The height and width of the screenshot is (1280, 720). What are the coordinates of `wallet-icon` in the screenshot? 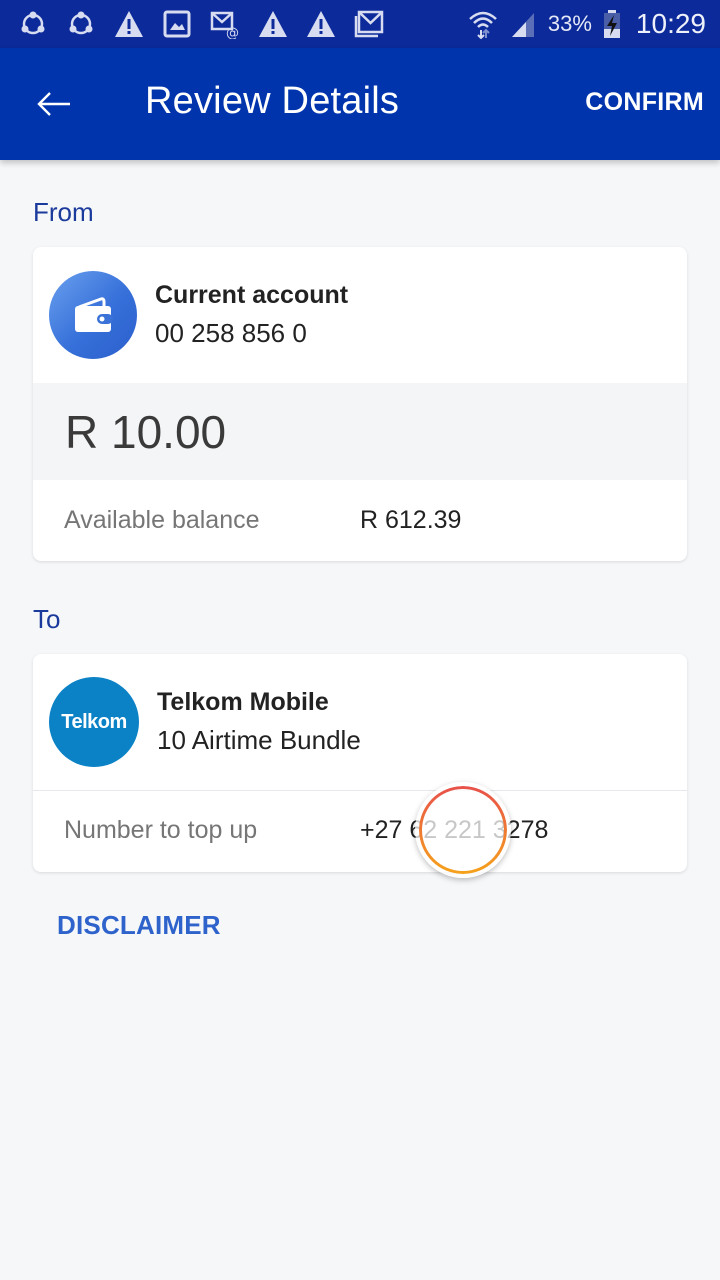 It's located at (94, 314).